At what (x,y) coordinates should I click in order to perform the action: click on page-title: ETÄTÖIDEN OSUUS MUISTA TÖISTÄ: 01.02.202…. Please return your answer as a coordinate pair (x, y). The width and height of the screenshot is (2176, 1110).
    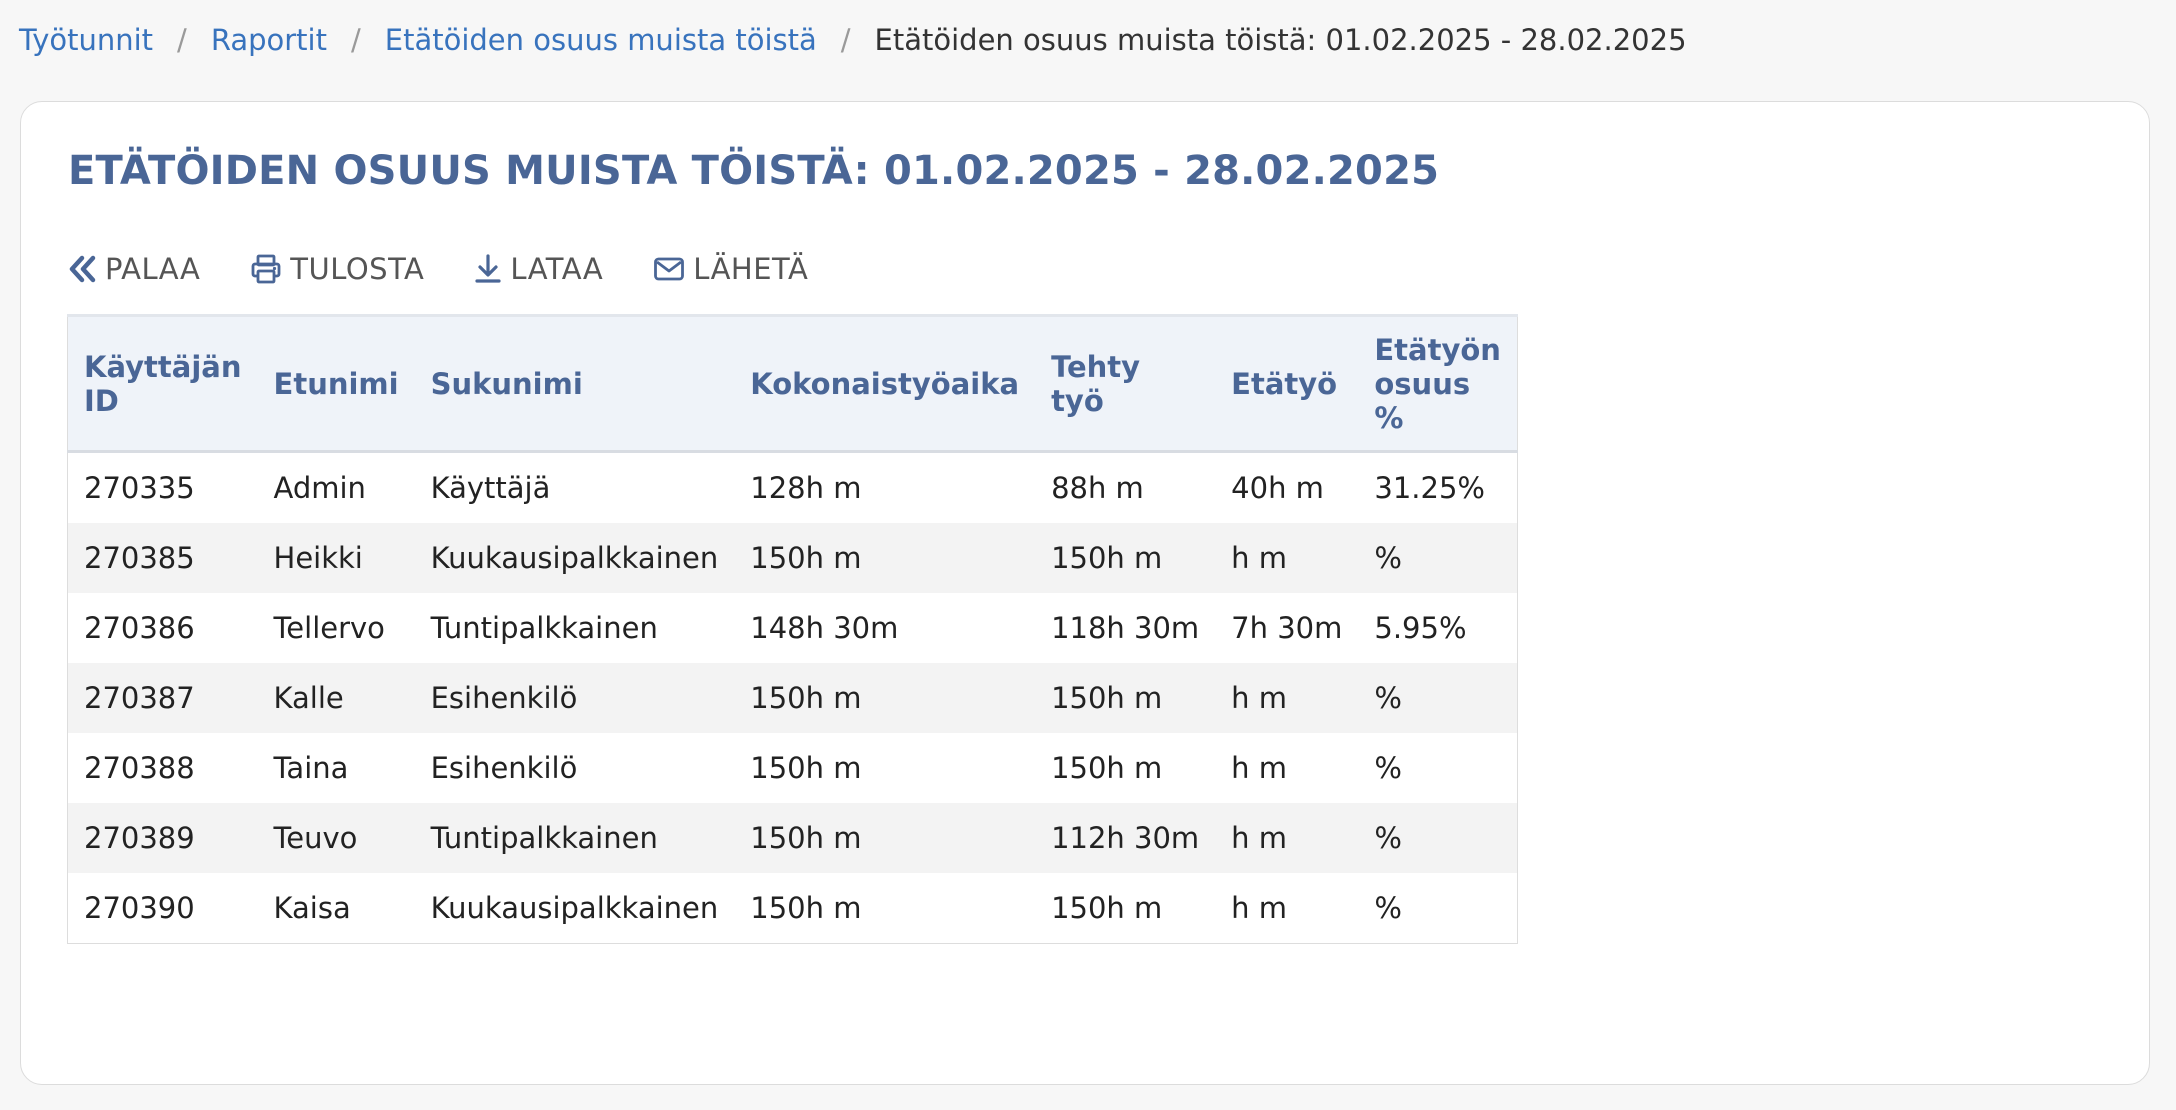
    Looking at the image, I should click on (754, 171).